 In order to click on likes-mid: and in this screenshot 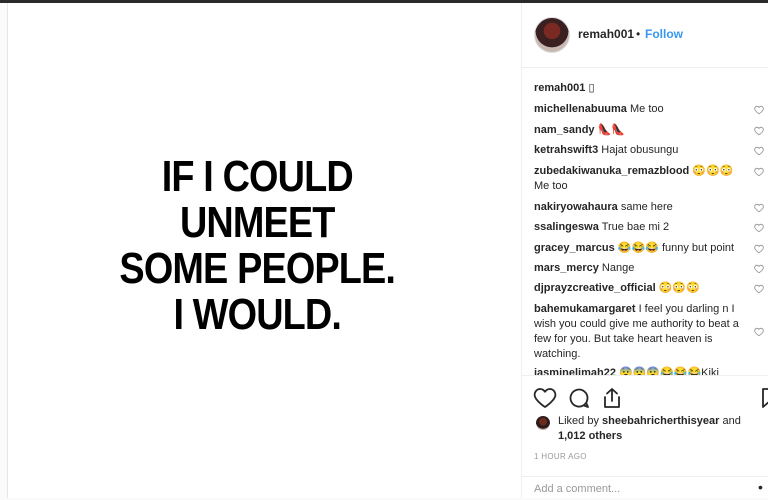, I will do `click(731, 421)`.